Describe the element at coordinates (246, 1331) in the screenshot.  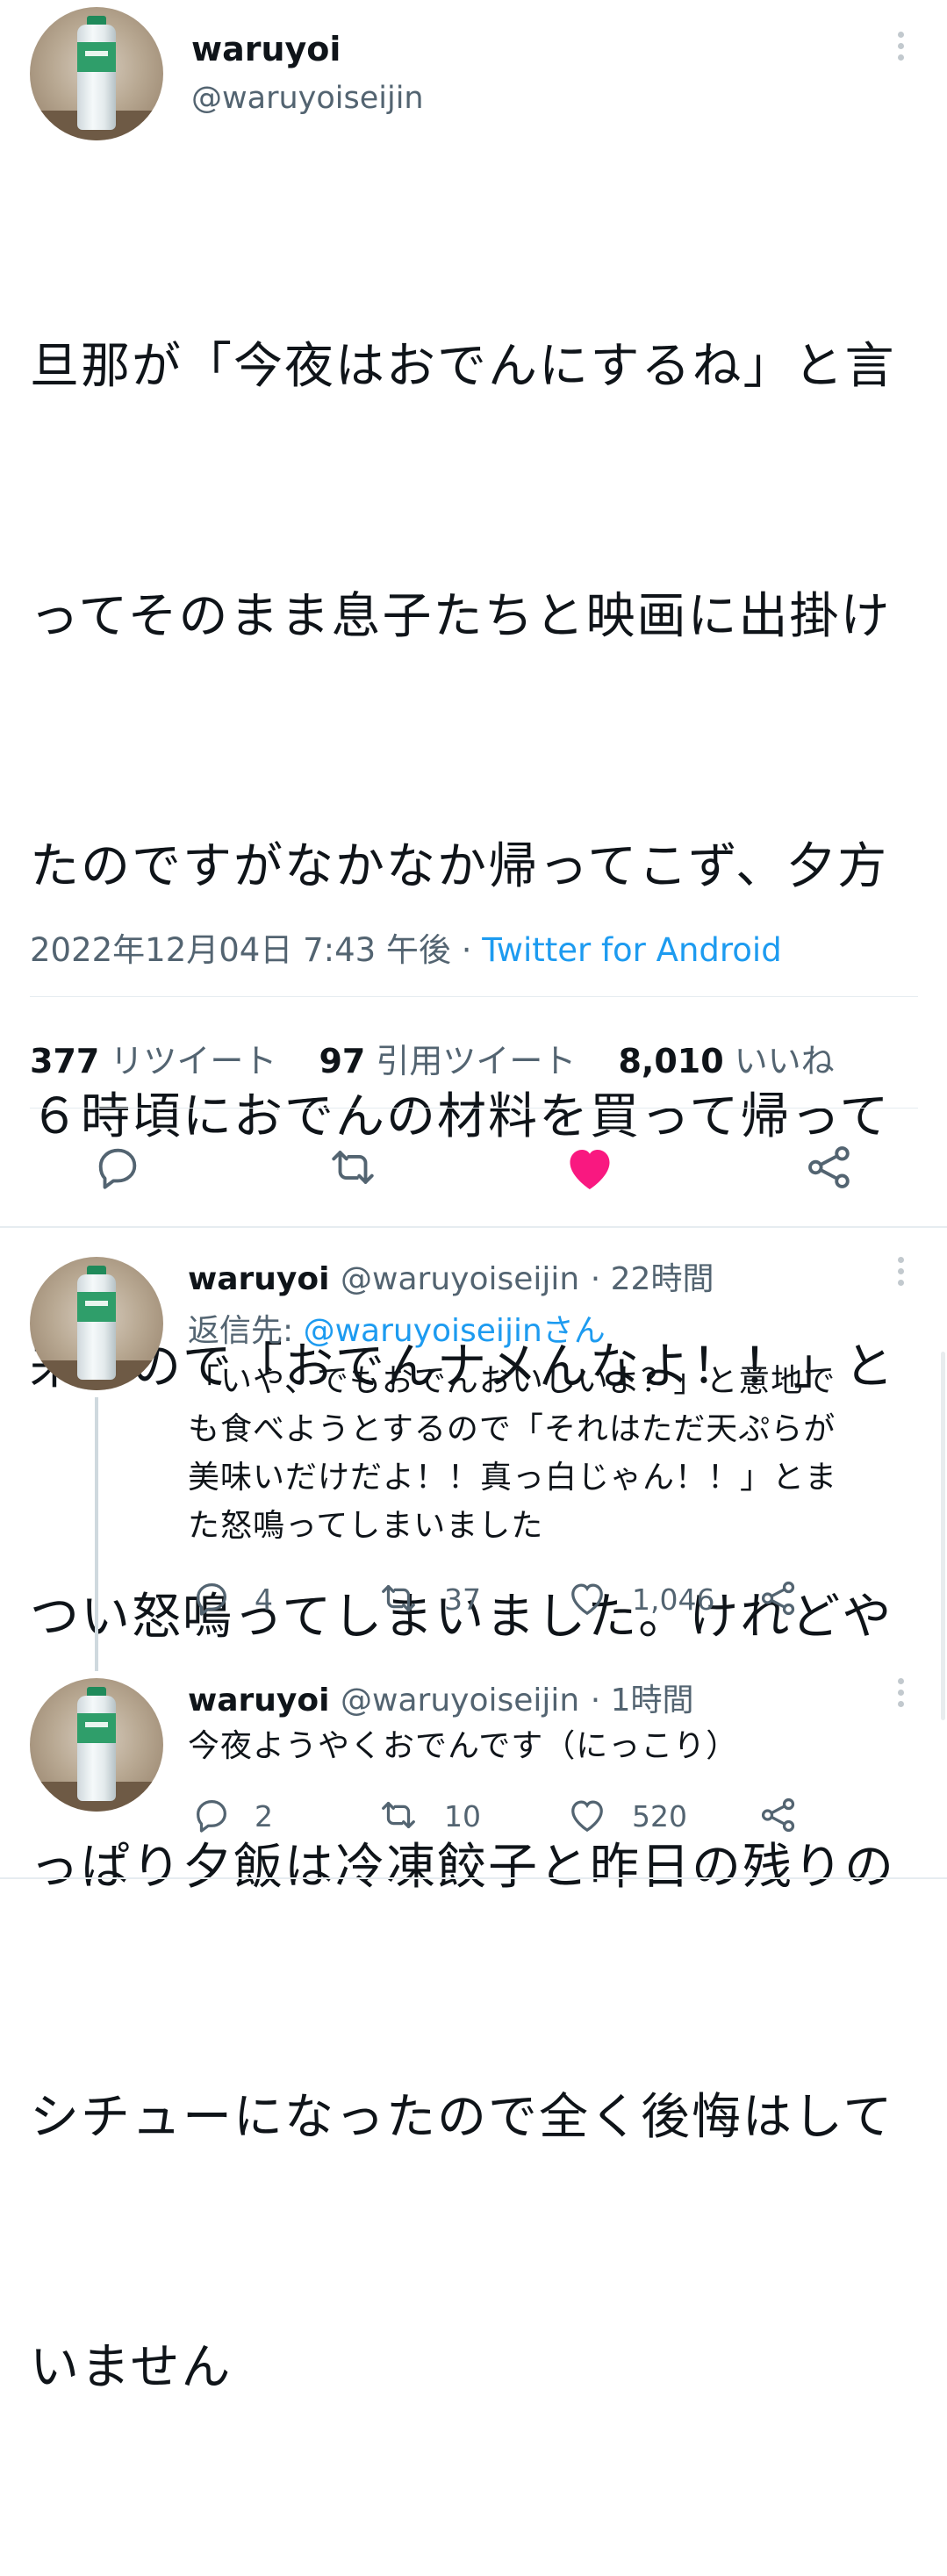
I see `replying-to-prefix: 返信先:` at that location.